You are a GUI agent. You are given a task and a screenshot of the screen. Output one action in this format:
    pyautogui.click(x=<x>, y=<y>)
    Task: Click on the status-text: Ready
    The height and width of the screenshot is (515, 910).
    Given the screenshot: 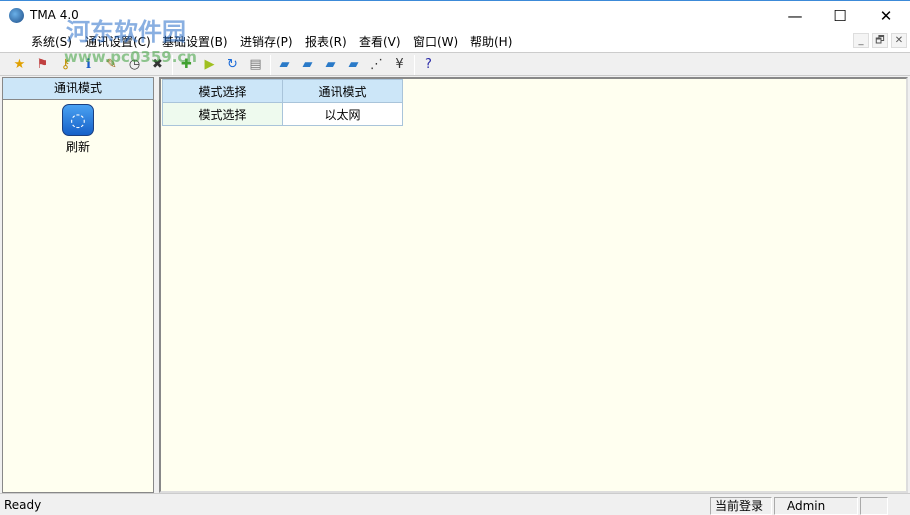 What is the action you would take?
    pyautogui.click(x=23, y=505)
    